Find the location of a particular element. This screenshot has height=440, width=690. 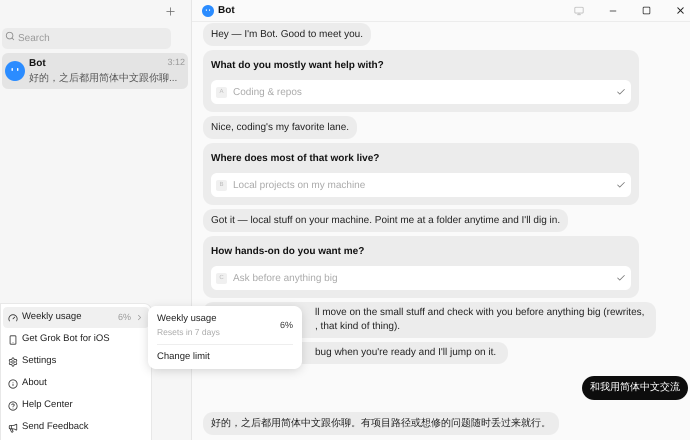

bot-message: Hey — I'm Bot. Good to meet you. is located at coordinates (287, 34).